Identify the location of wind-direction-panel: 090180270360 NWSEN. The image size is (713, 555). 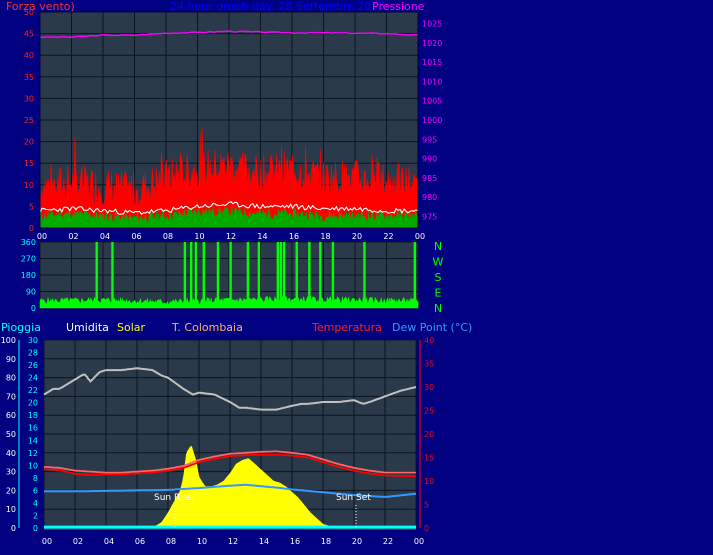
(232, 276).